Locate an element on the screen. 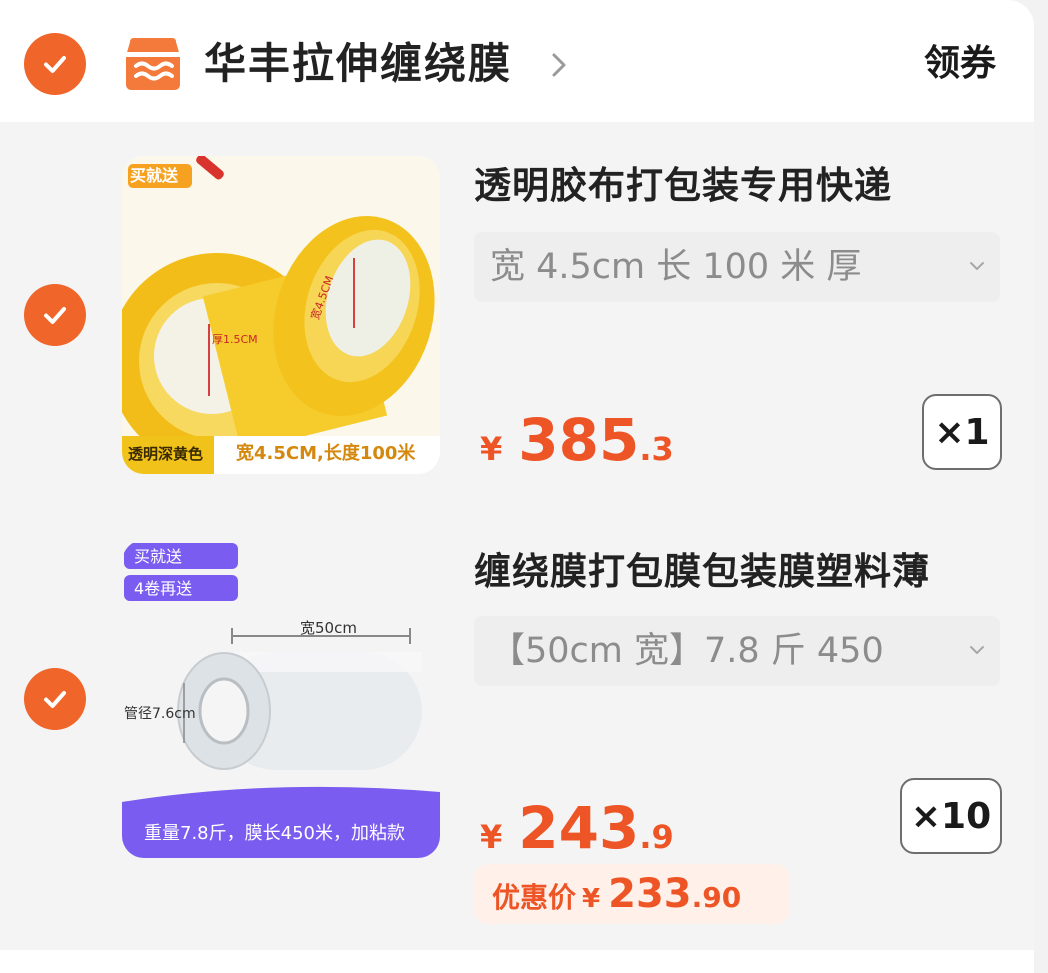 The height and width of the screenshot is (973, 1048). sku-text: 宽 4.5cm 长 100 米 厚 is located at coordinates (676, 267).